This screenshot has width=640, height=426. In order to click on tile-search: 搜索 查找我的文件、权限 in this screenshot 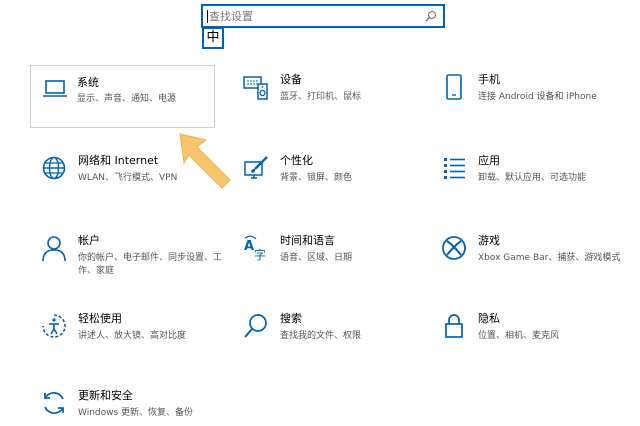, I will do `click(329, 337)`.